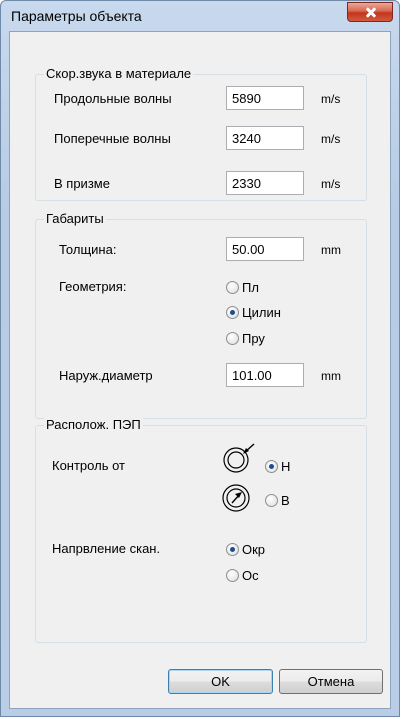 Image resolution: width=402 pixels, height=719 pixels. I want to click on control-inner-label: В, so click(285, 500).